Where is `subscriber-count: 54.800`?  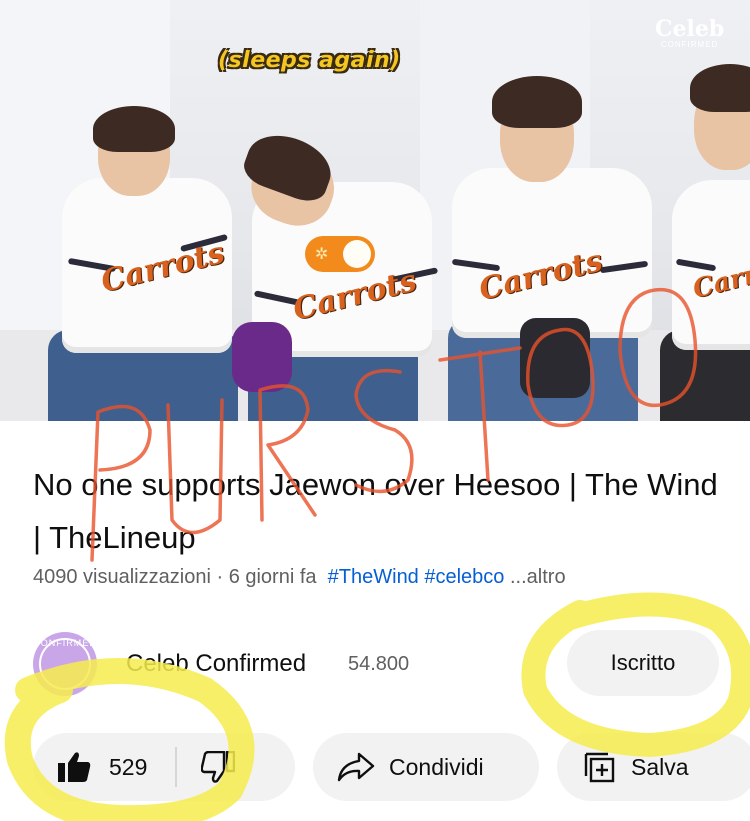 subscriber-count: 54.800 is located at coordinates (379, 664).